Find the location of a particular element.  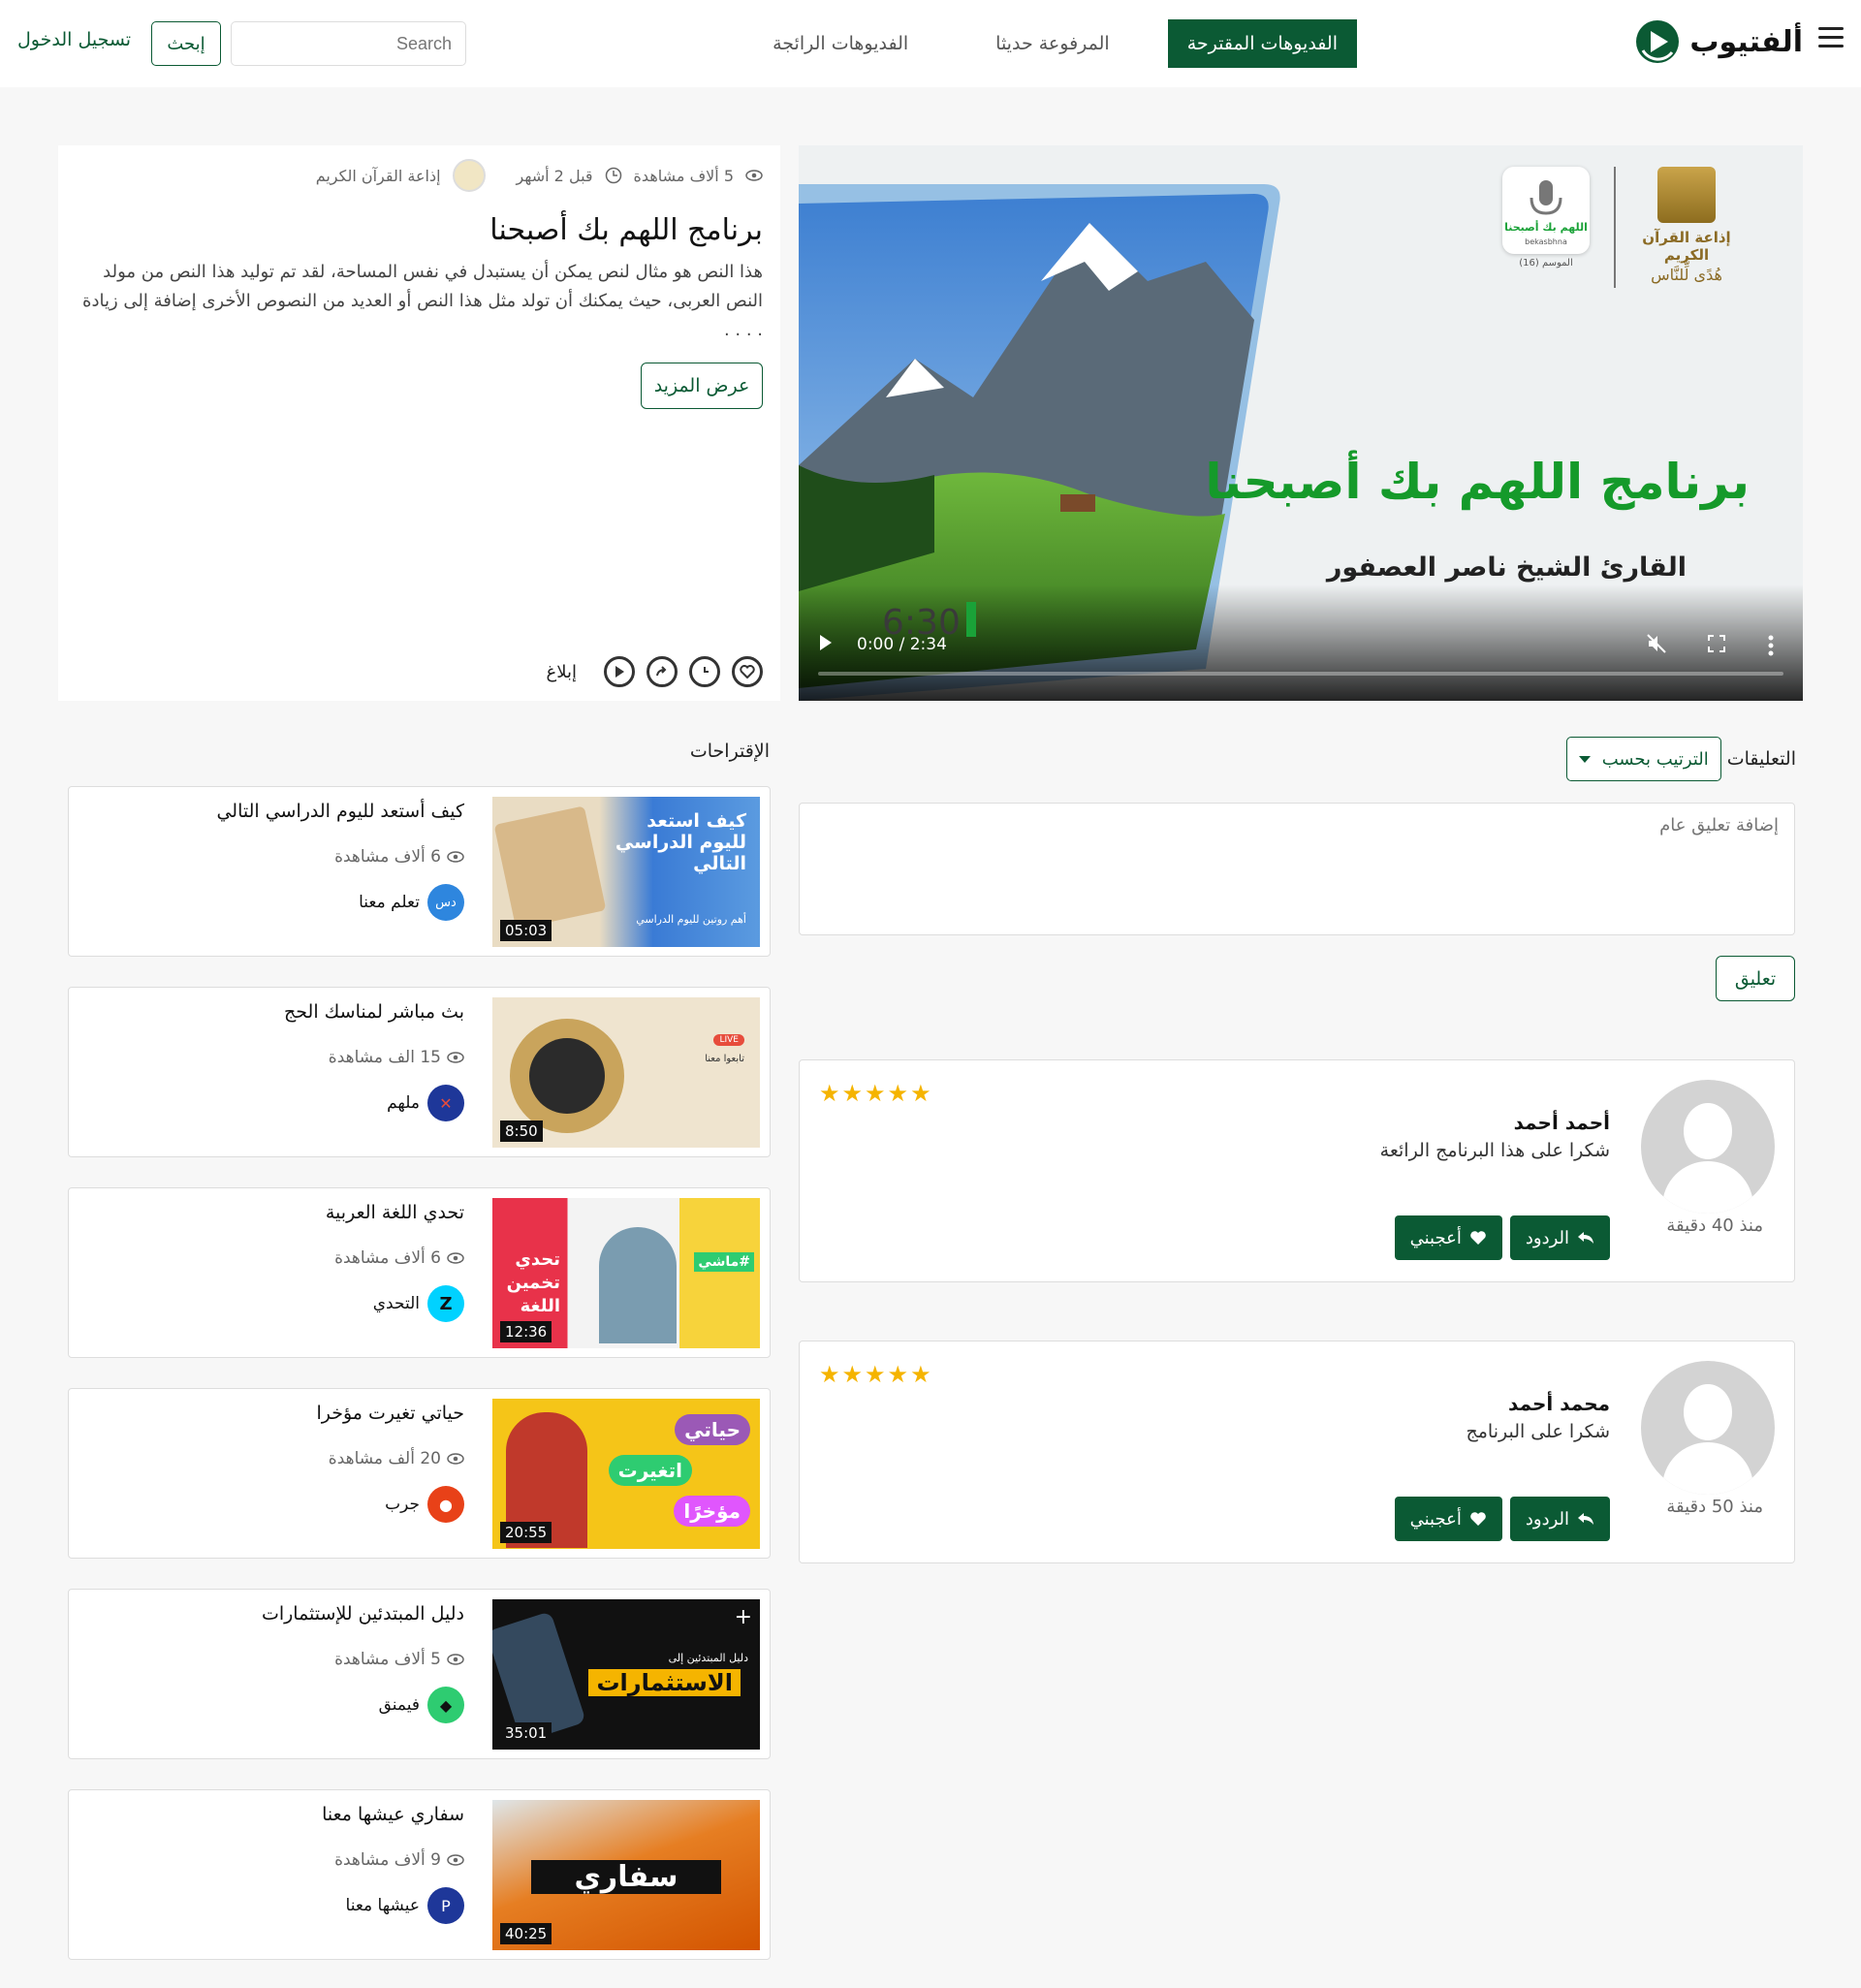

thumb-subtitle: اتغيرت is located at coordinates (650, 1470).